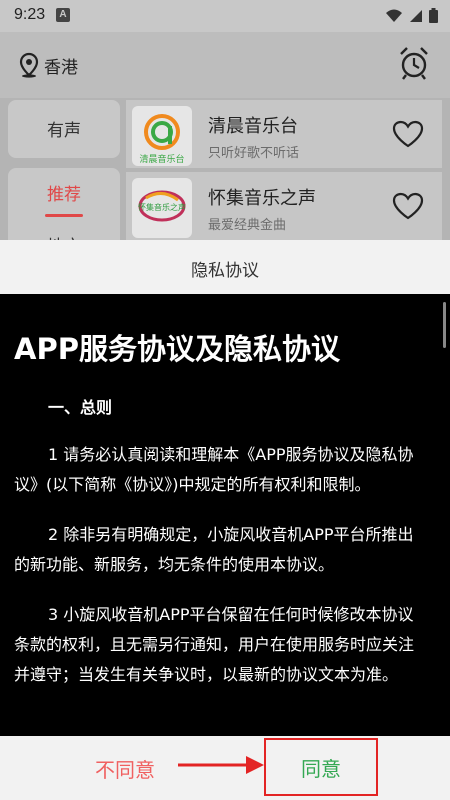 This screenshot has height=800, width=450. Describe the element at coordinates (63, 15) in the screenshot. I see `app-notification-icon: A` at that location.